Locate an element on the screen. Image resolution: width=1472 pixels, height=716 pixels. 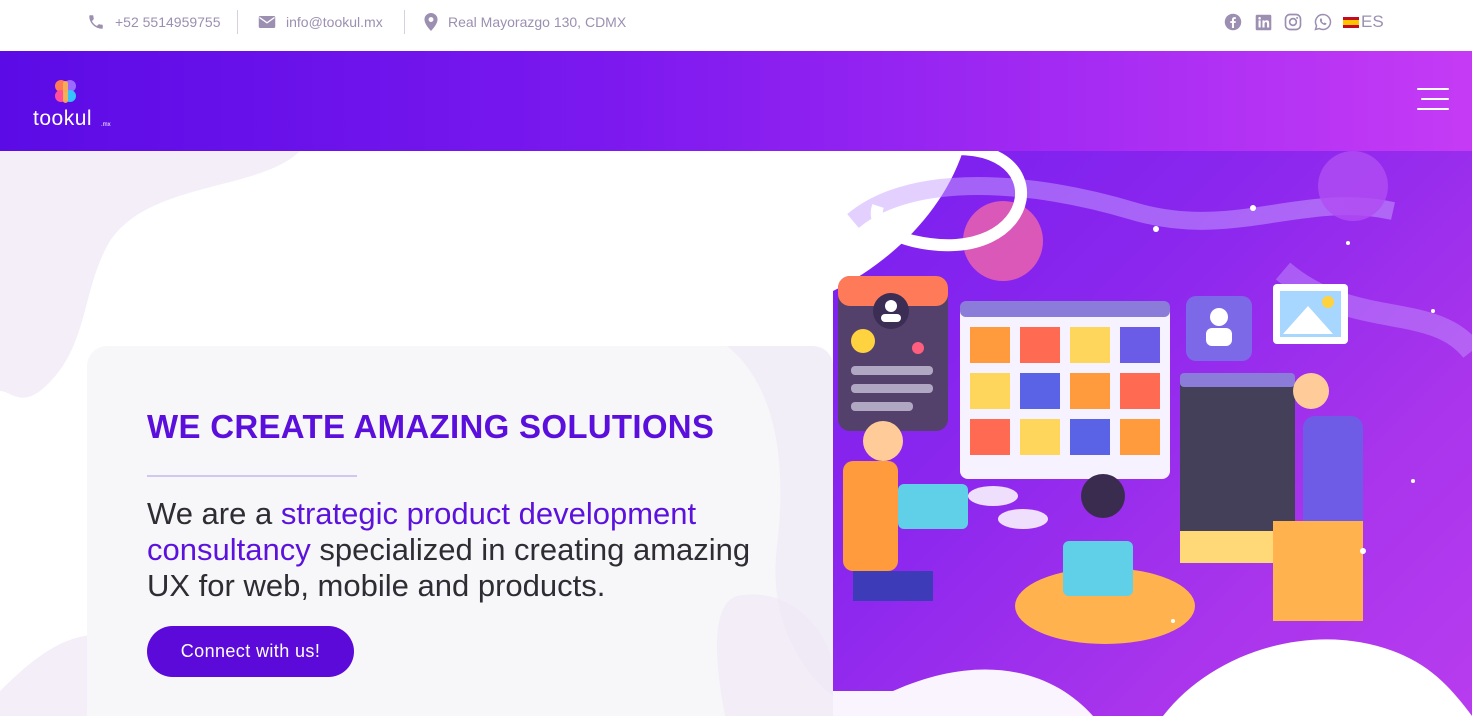
logo-text: tookul is located at coordinates (63, 118).